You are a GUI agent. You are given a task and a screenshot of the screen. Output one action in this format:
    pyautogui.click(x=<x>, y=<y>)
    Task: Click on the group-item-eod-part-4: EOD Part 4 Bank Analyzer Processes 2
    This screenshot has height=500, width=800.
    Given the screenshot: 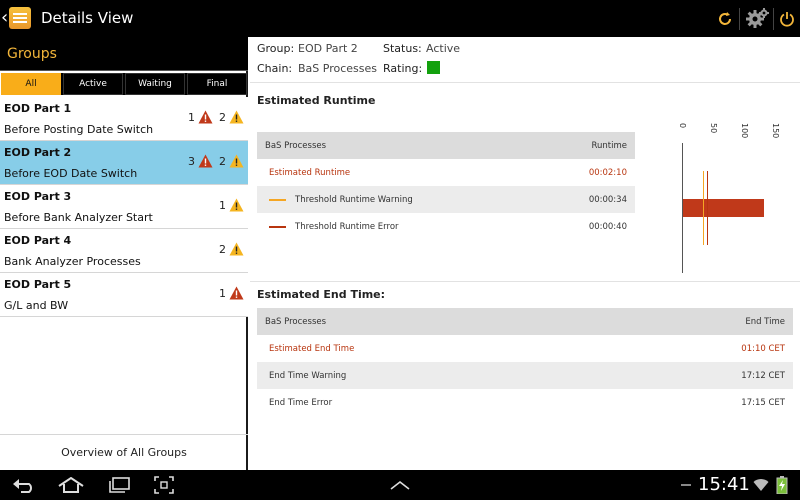 What is the action you would take?
    pyautogui.click(x=124, y=251)
    